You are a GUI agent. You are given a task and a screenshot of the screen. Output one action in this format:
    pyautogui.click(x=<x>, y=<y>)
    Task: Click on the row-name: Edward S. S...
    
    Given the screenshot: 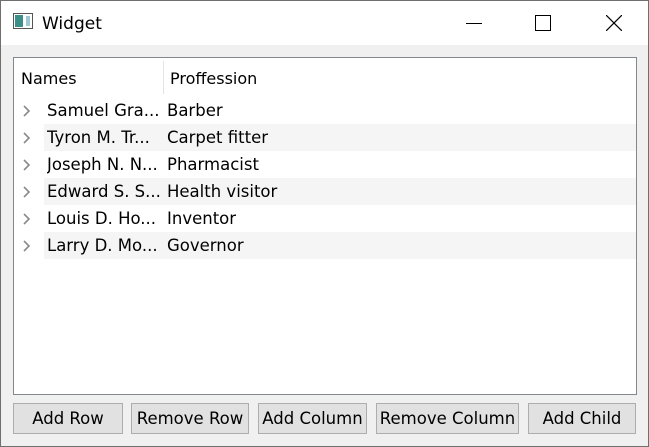 What is the action you would take?
    pyautogui.click(x=104, y=191)
    